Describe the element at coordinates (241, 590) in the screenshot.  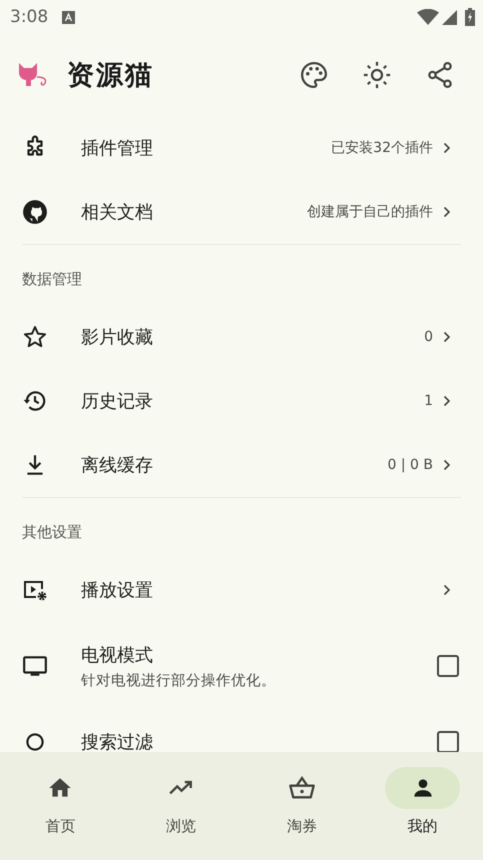
I see `settings-row: 播放设置` at that location.